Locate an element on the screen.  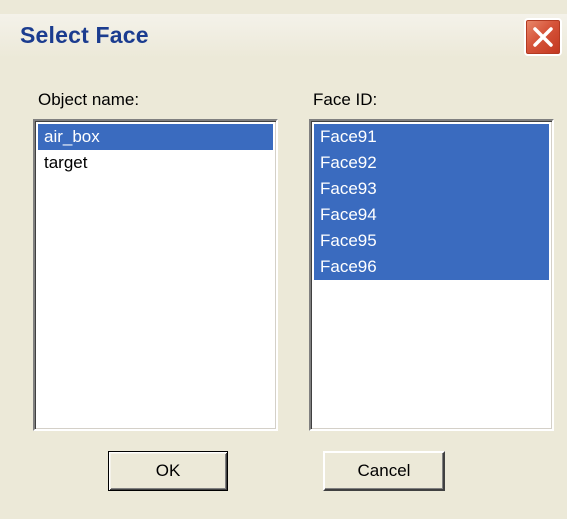
list-item: Face95 is located at coordinates (431, 241).